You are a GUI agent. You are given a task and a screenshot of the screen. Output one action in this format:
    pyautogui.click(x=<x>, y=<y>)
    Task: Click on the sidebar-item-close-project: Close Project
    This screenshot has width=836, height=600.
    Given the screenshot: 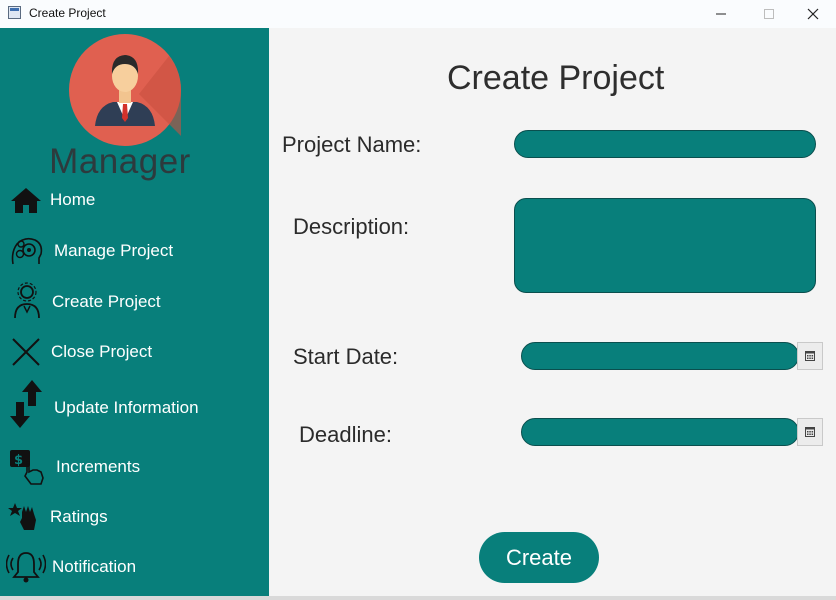 What is the action you would take?
    pyautogui.click(x=134, y=352)
    